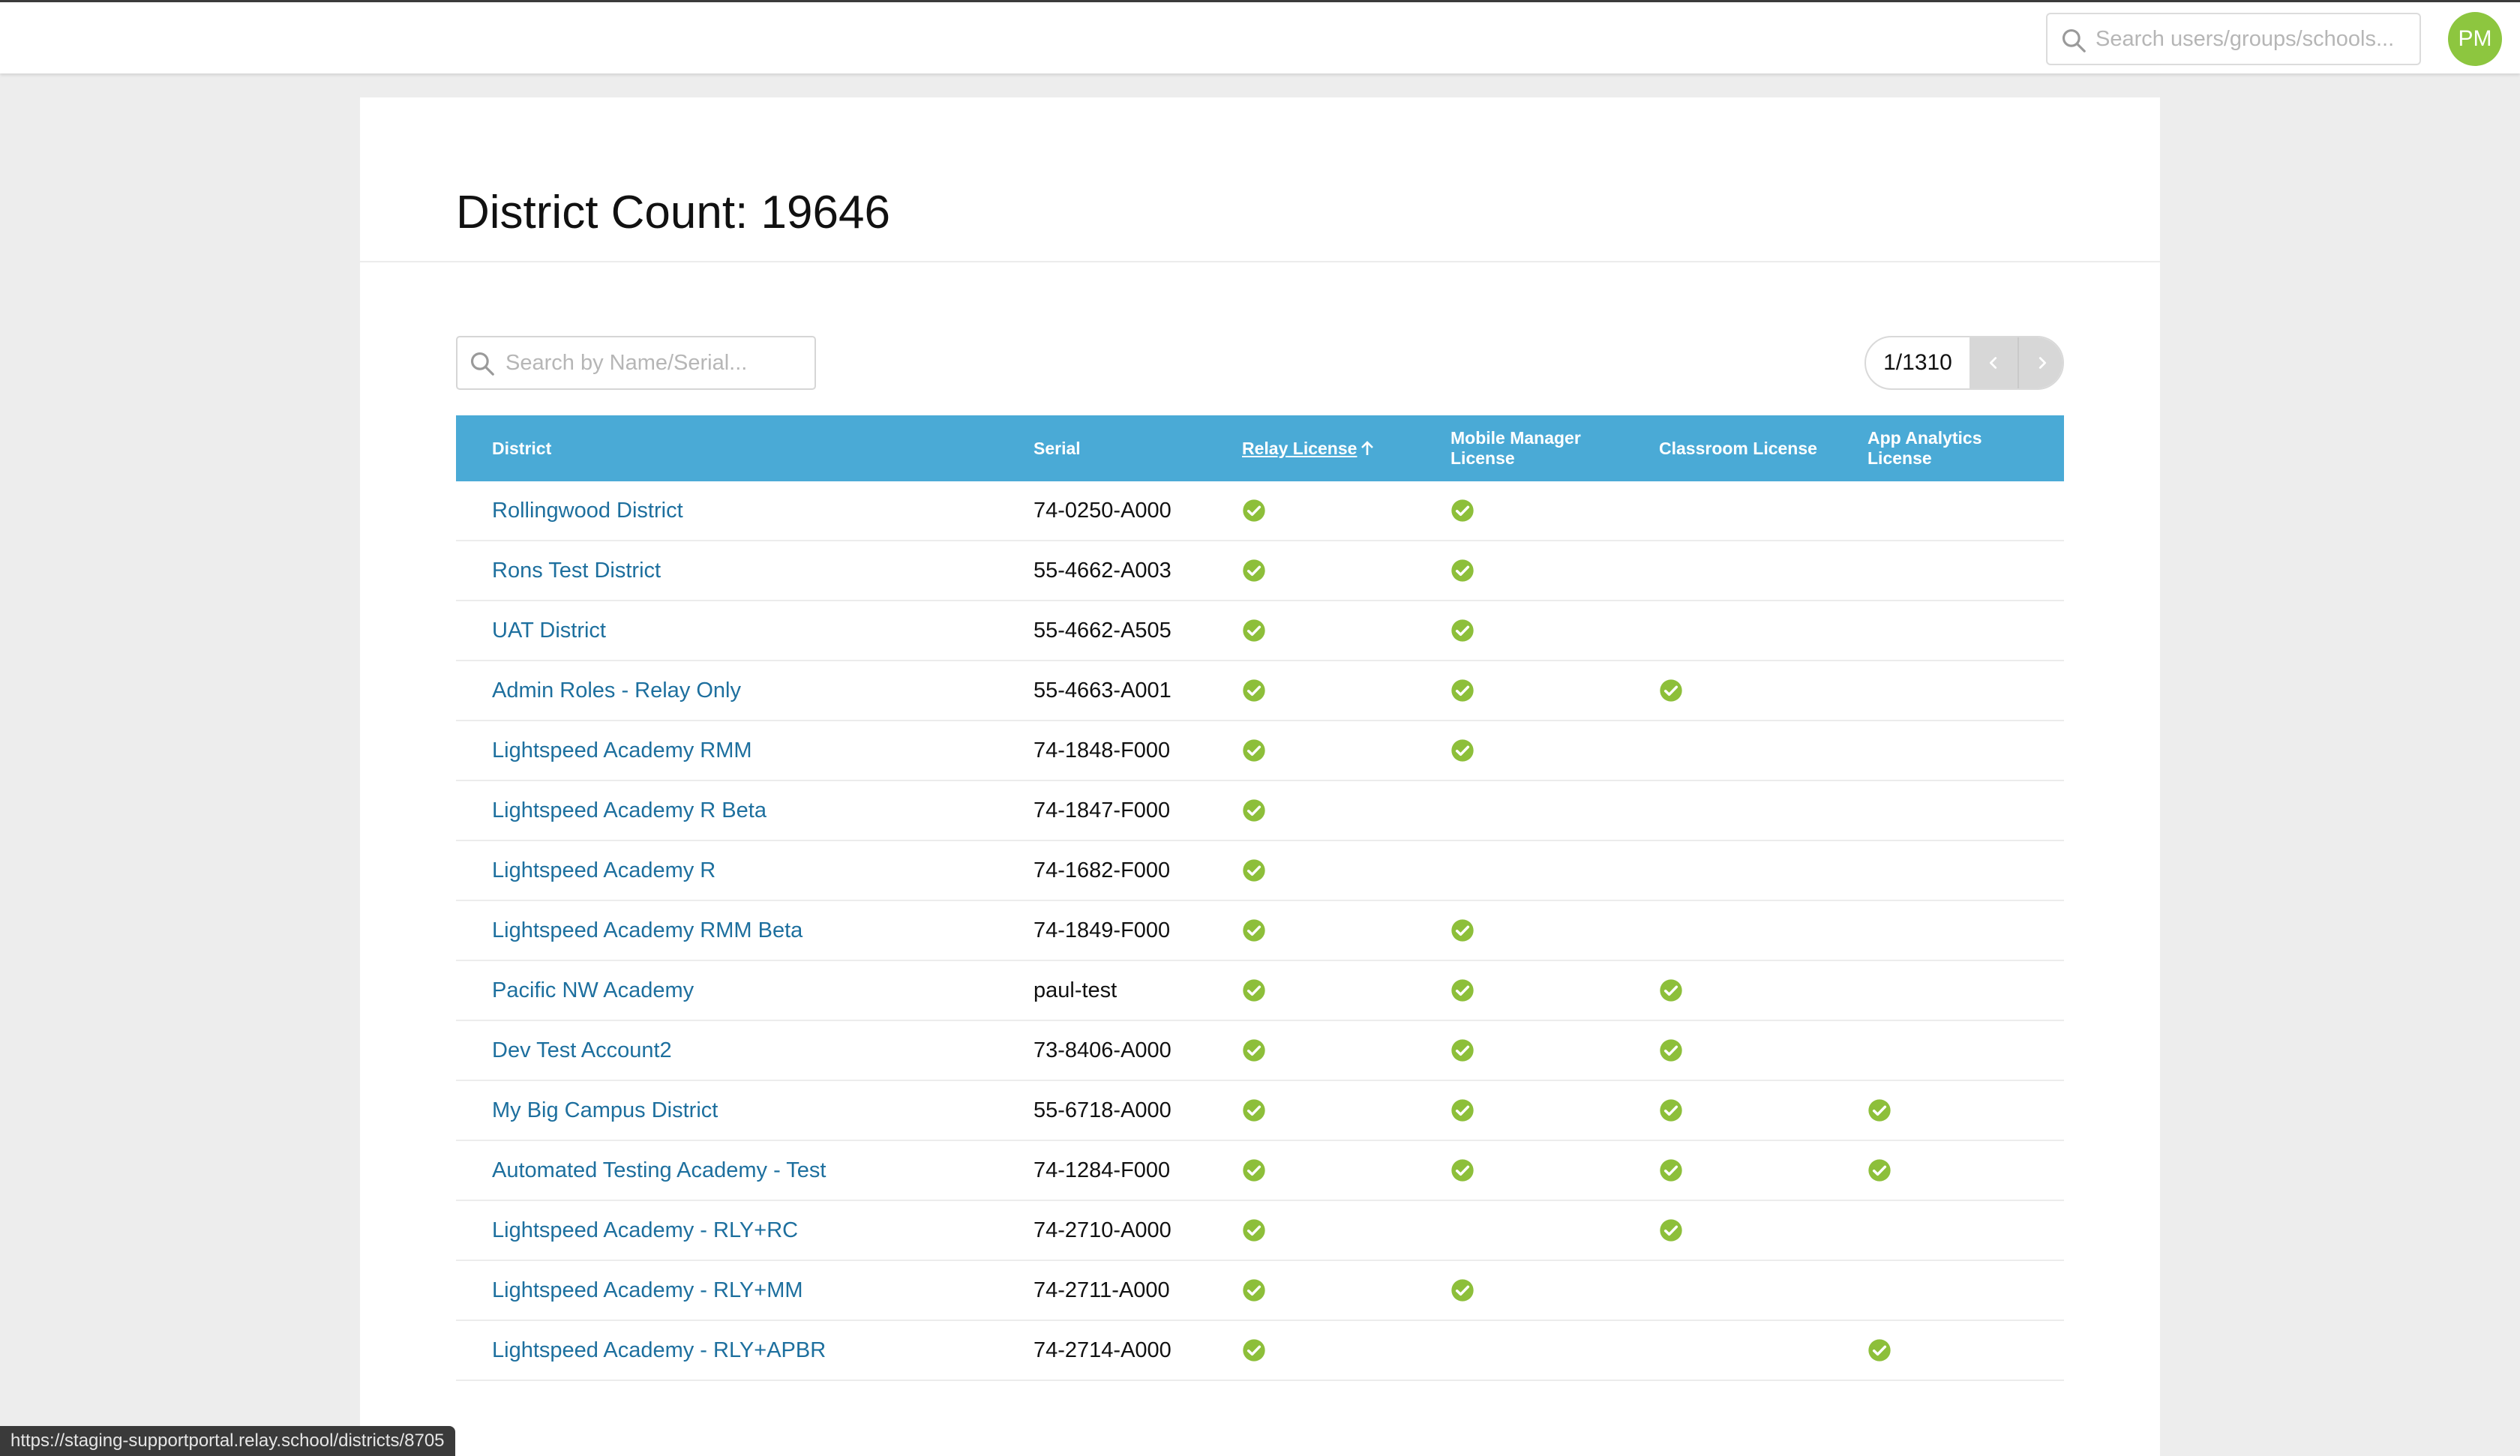  I want to click on column-header-relay-license: Relay License, so click(1308, 448).